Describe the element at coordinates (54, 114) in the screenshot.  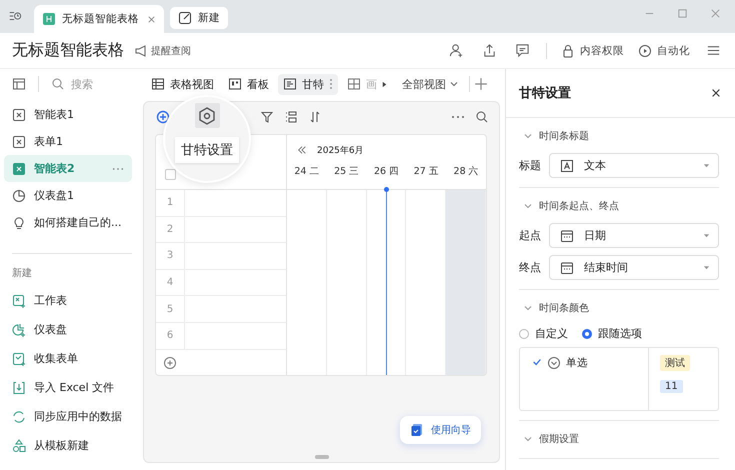
I see `item-label: 智能表1` at that location.